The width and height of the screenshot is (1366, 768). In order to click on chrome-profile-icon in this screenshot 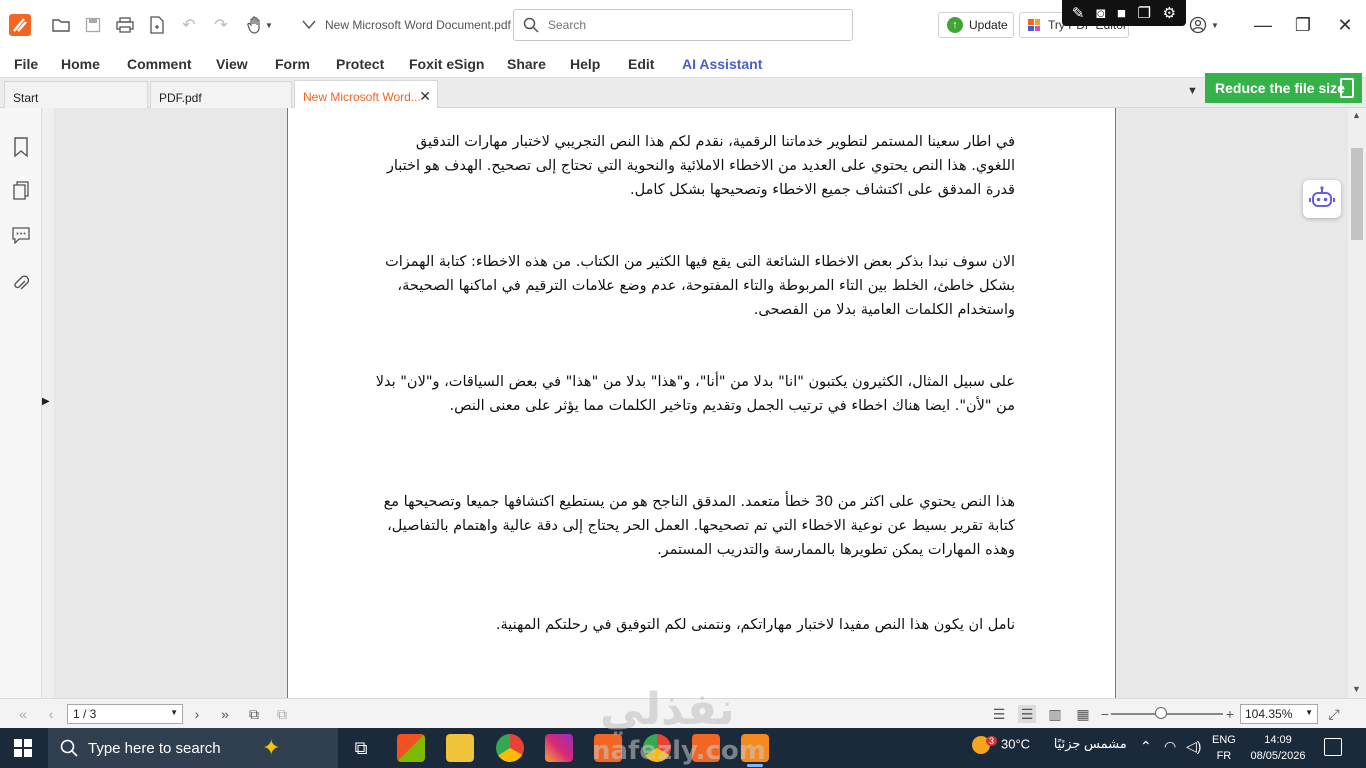, I will do `click(657, 748)`.